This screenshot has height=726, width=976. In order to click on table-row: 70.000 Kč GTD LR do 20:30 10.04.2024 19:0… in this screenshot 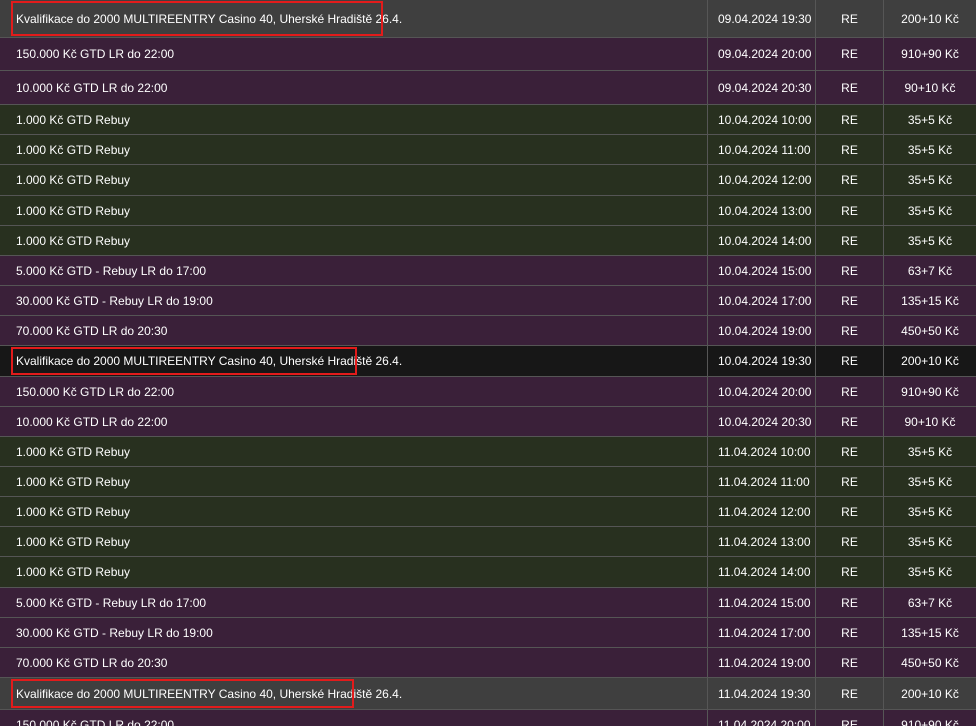, I will do `click(488, 331)`.